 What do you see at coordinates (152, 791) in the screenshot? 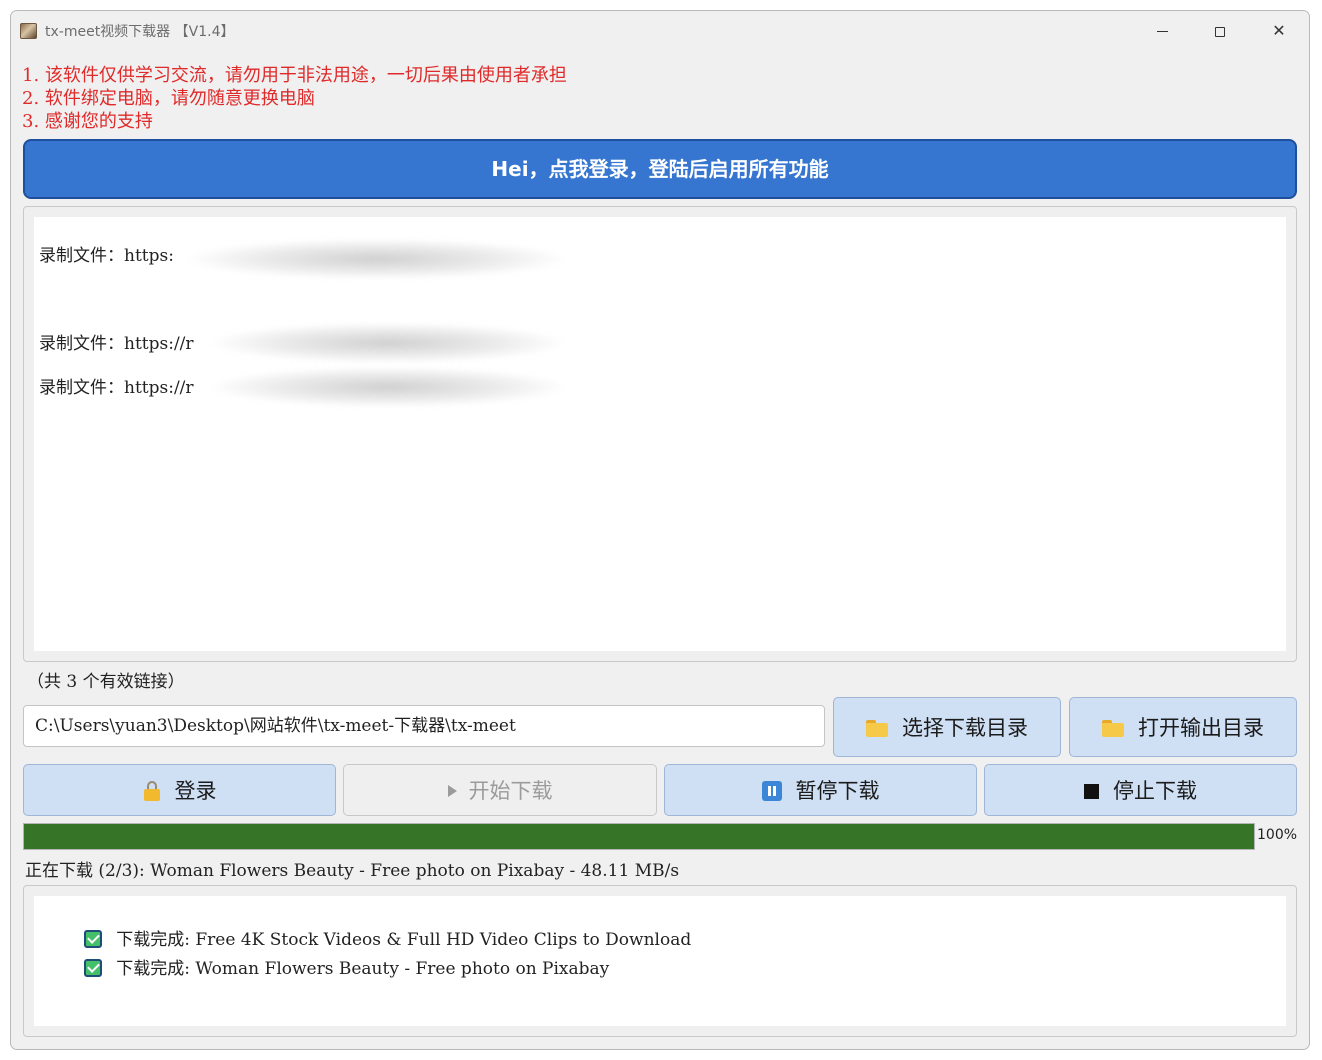
I see `lock-icon` at bounding box center [152, 791].